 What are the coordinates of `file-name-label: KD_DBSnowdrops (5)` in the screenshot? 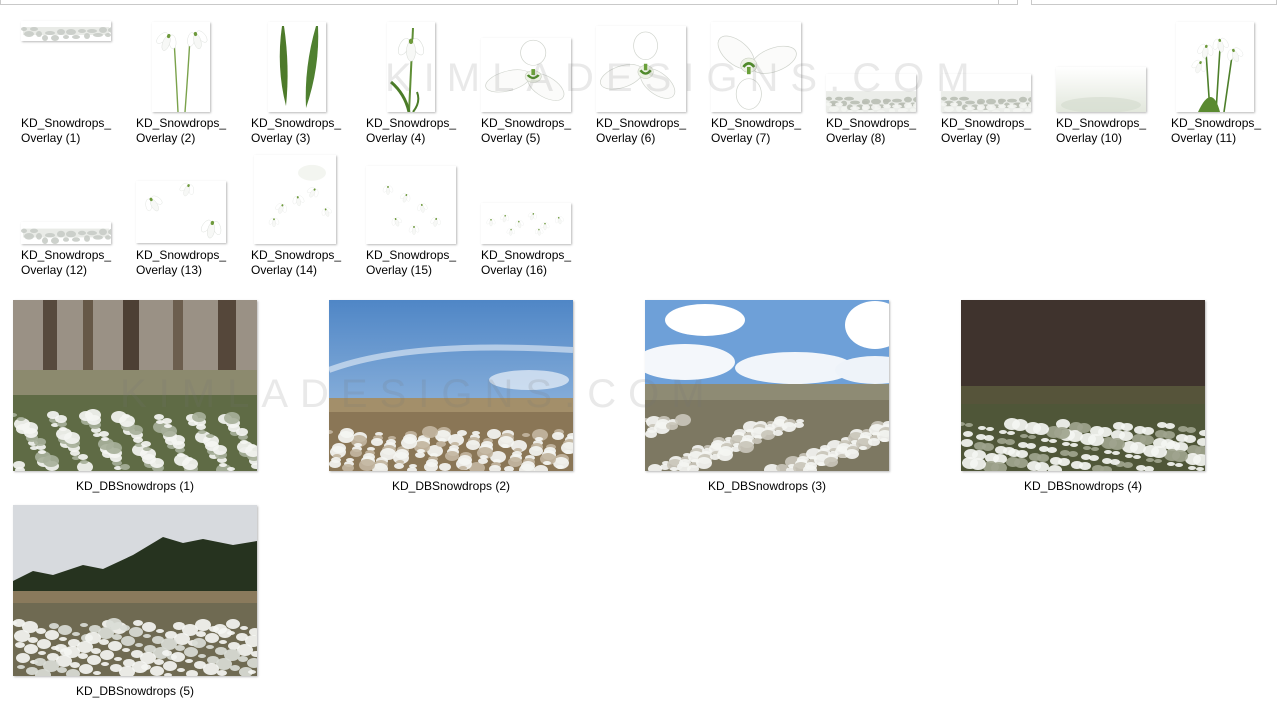 It's located at (135, 691).